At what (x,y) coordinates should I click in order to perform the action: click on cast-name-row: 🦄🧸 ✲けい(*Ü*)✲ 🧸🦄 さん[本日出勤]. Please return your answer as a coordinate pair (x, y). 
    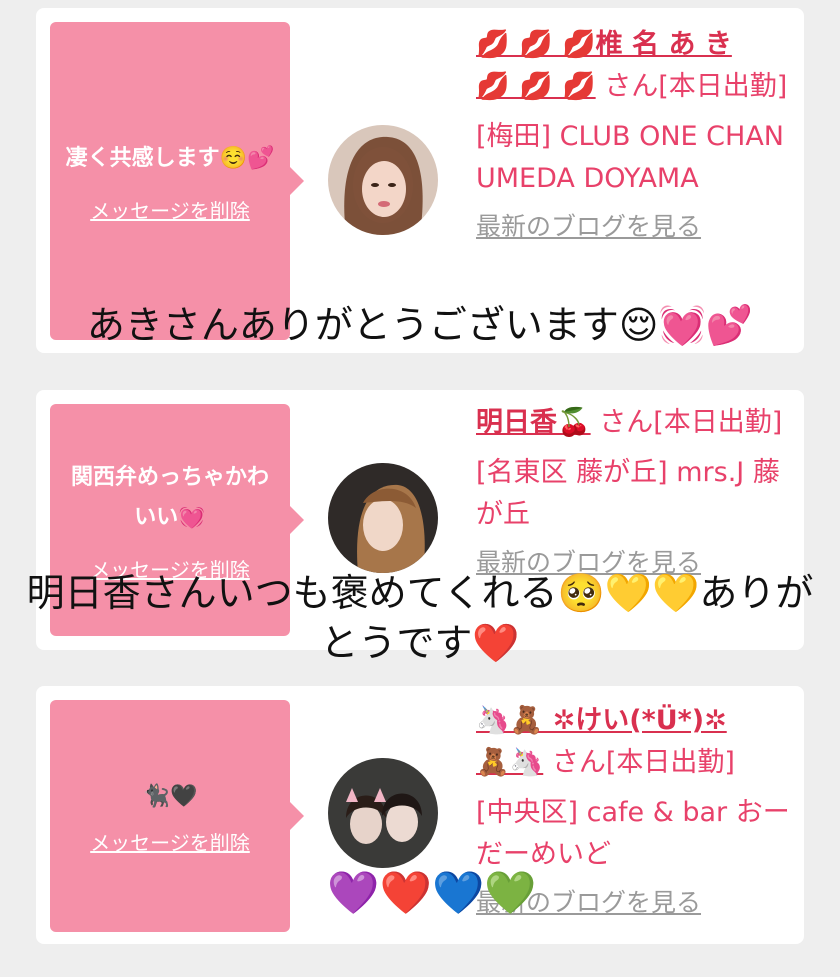
    Looking at the image, I should click on (638, 742).